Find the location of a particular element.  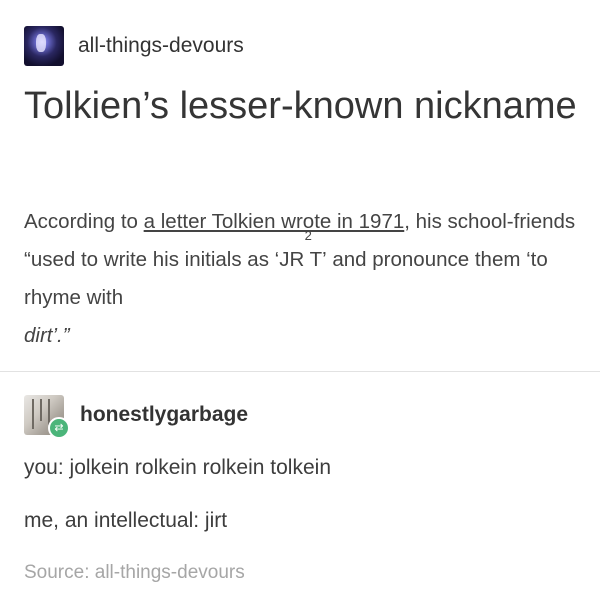

avatar-figure is located at coordinates (41, 43).